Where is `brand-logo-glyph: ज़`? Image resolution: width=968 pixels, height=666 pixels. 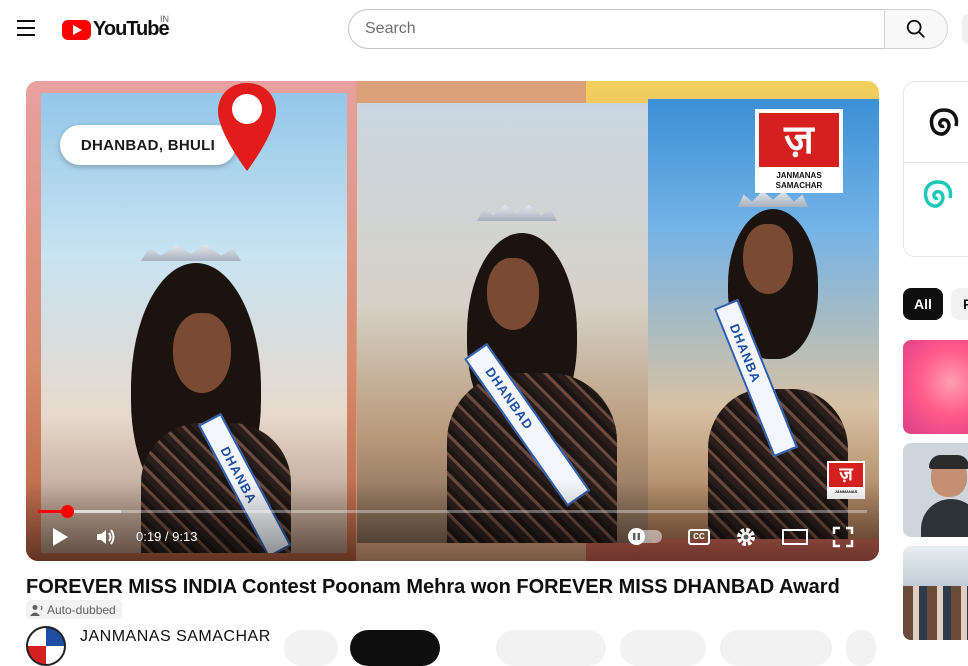 brand-logo-glyph: ज़ is located at coordinates (799, 140).